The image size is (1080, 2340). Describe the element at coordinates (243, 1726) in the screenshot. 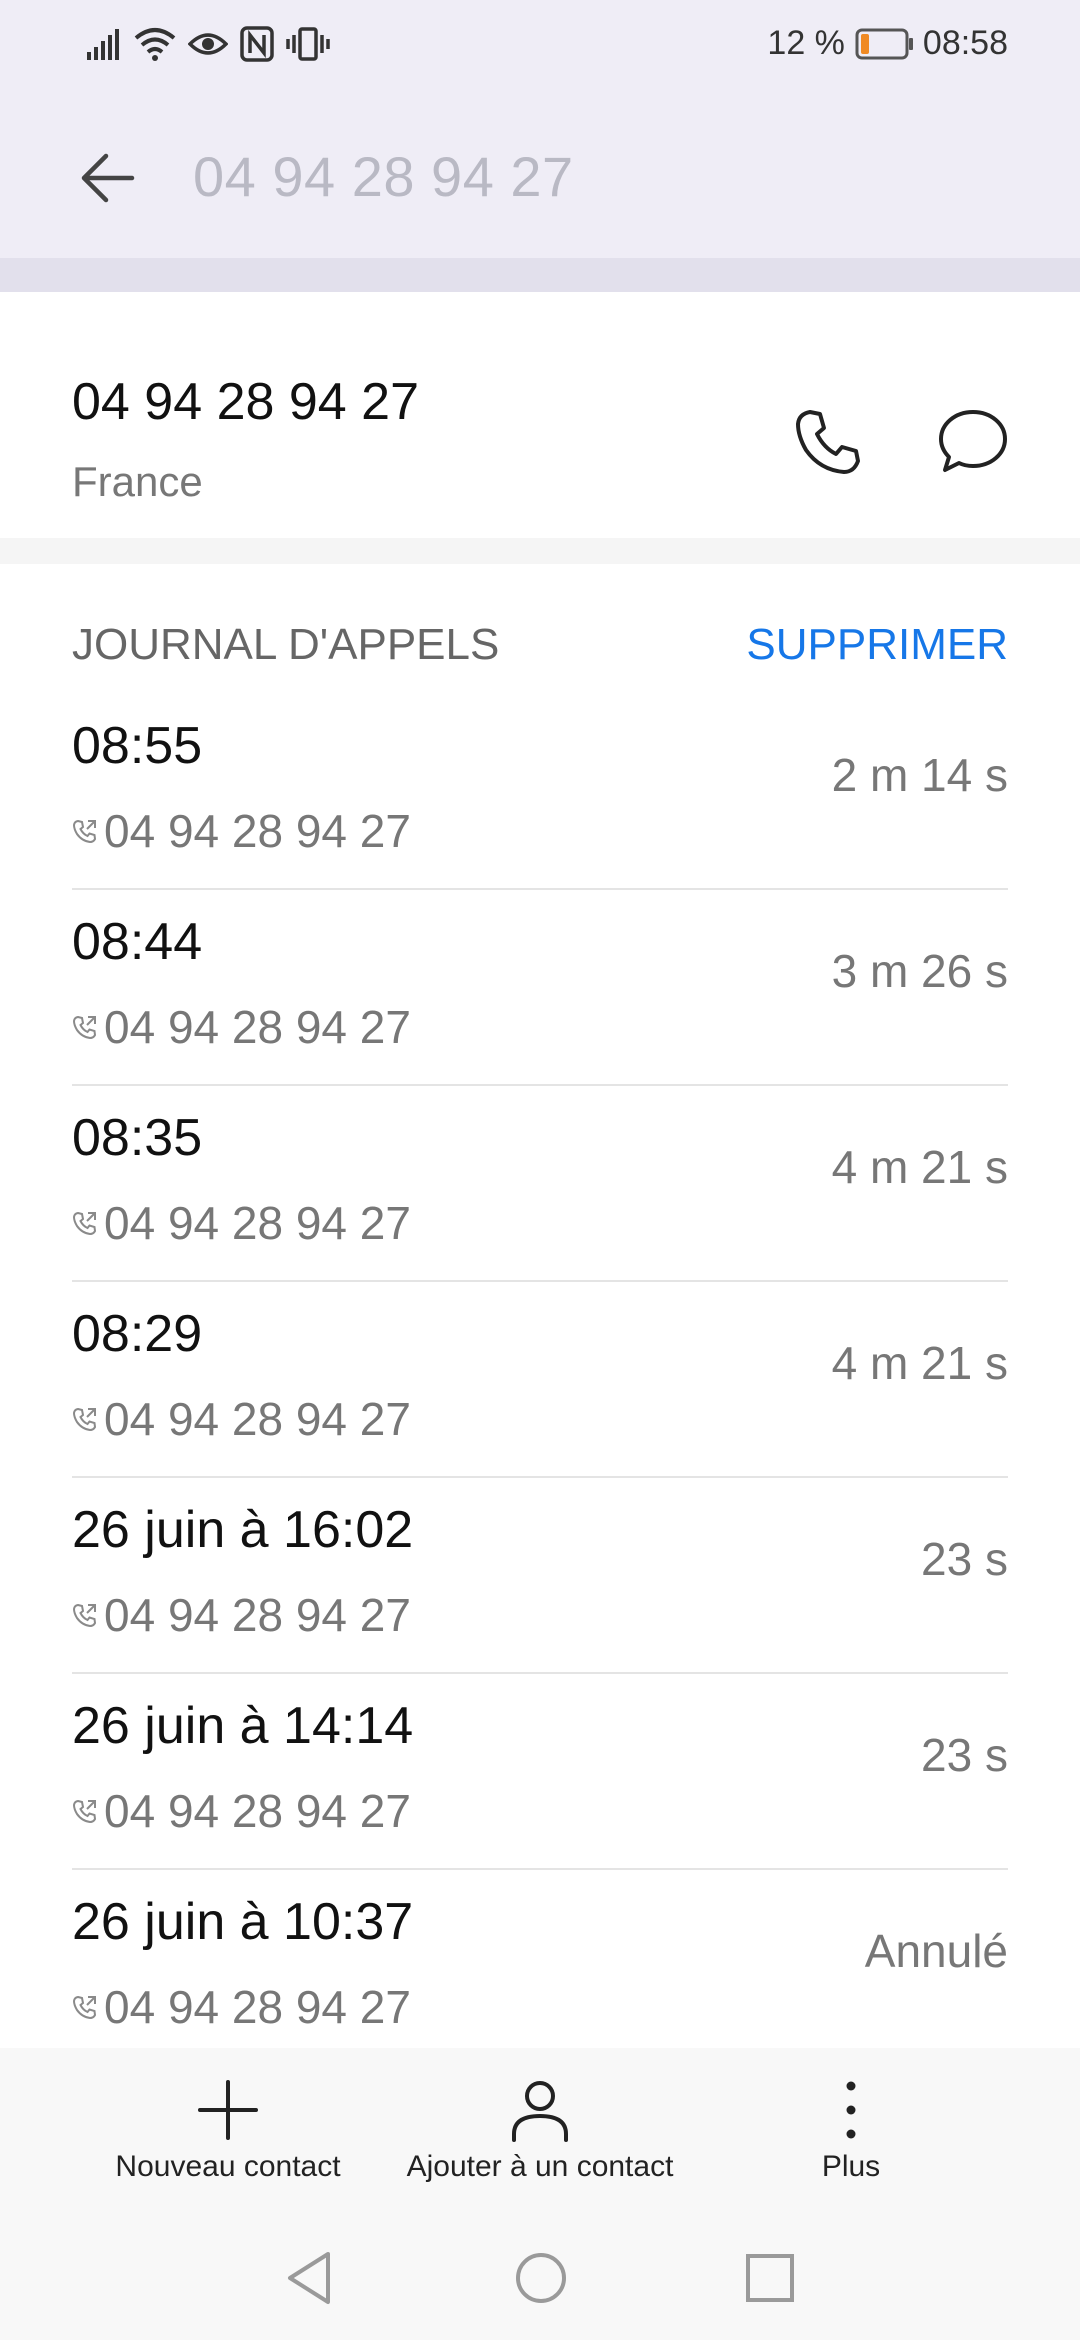

I see `call-date: 26 juin à 14:14` at that location.